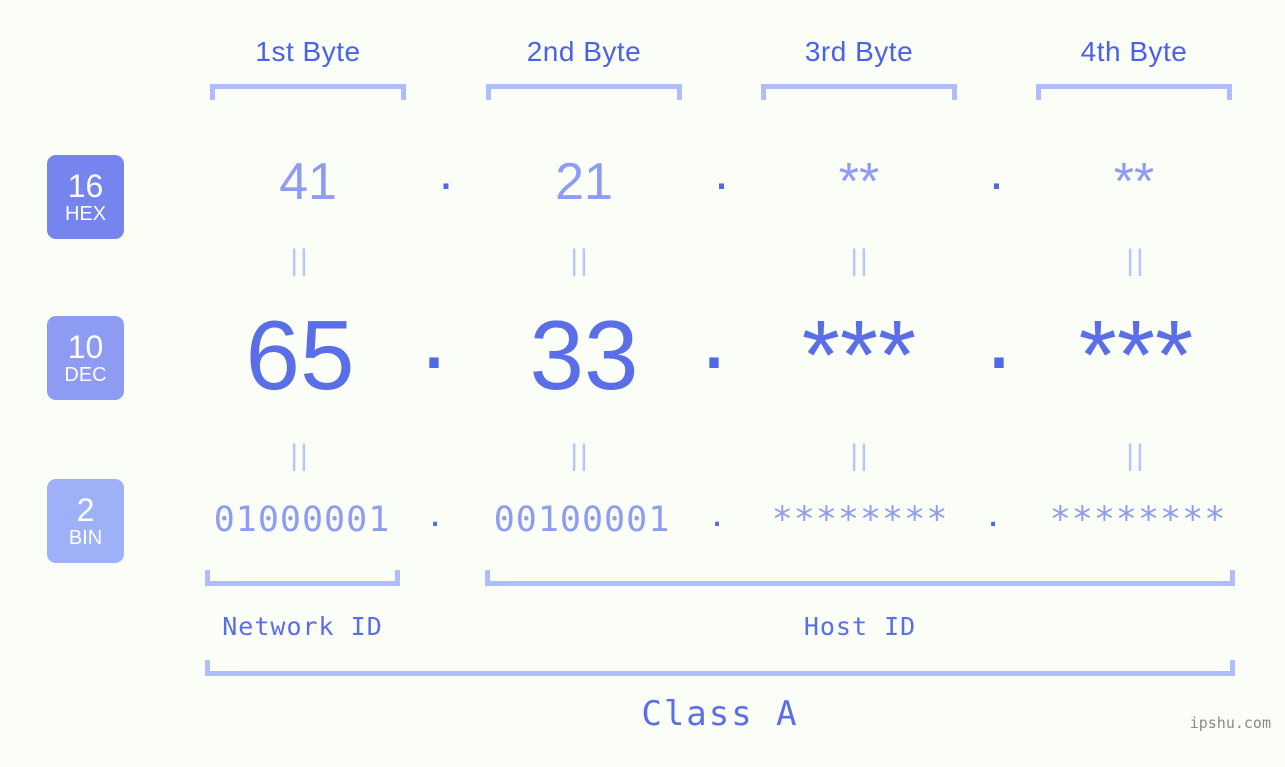  What do you see at coordinates (1136, 260) in the screenshot?
I see `equality-mark-hex-dec-4: ||` at bounding box center [1136, 260].